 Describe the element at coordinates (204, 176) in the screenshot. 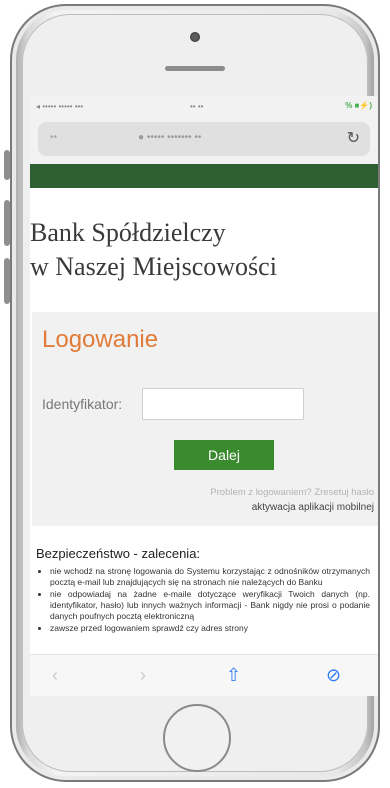

I see `site-header-bar` at that location.